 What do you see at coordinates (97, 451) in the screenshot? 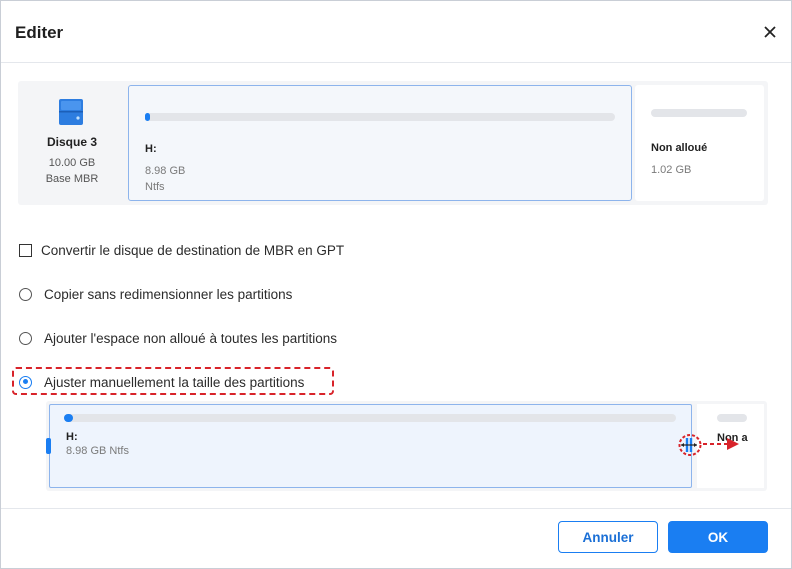
I see `resize-partition-size: 8.98 GB Ntfs` at bounding box center [97, 451].